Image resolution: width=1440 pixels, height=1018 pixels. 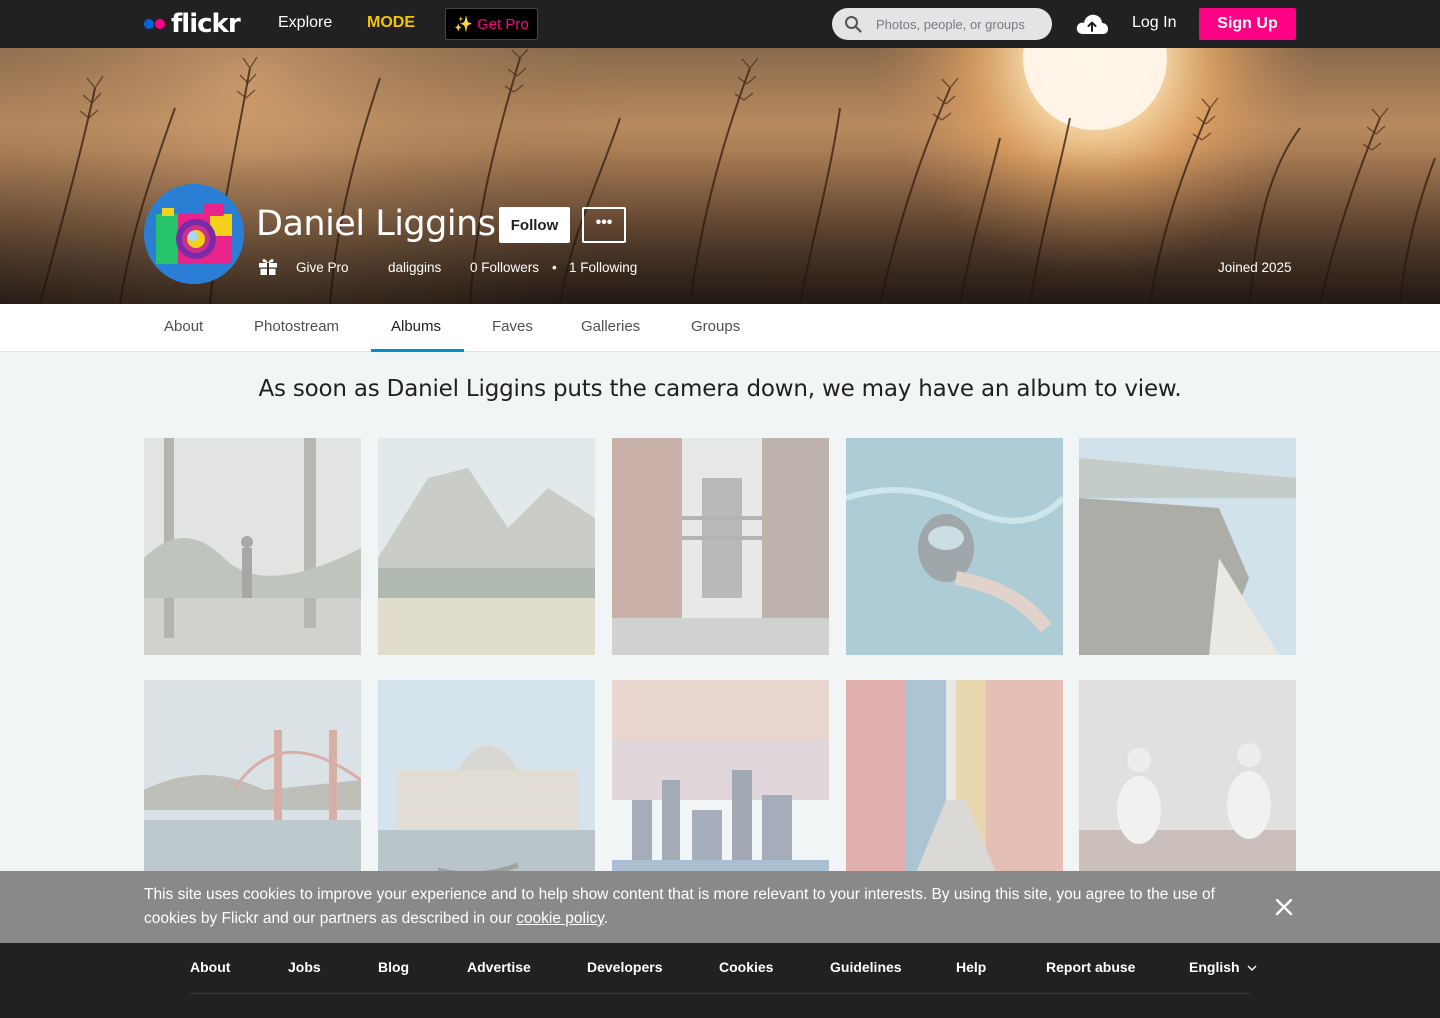 I want to click on cookie-text-after: ., so click(x=606, y=918).